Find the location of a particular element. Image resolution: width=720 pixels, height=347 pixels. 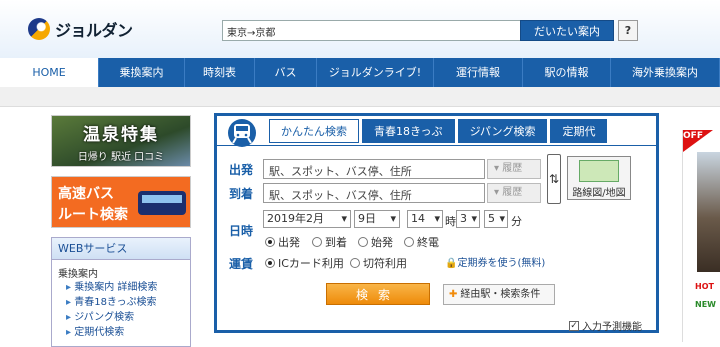

web-link-seishun18: 青春18きっぷ検索 is located at coordinates (121, 302).